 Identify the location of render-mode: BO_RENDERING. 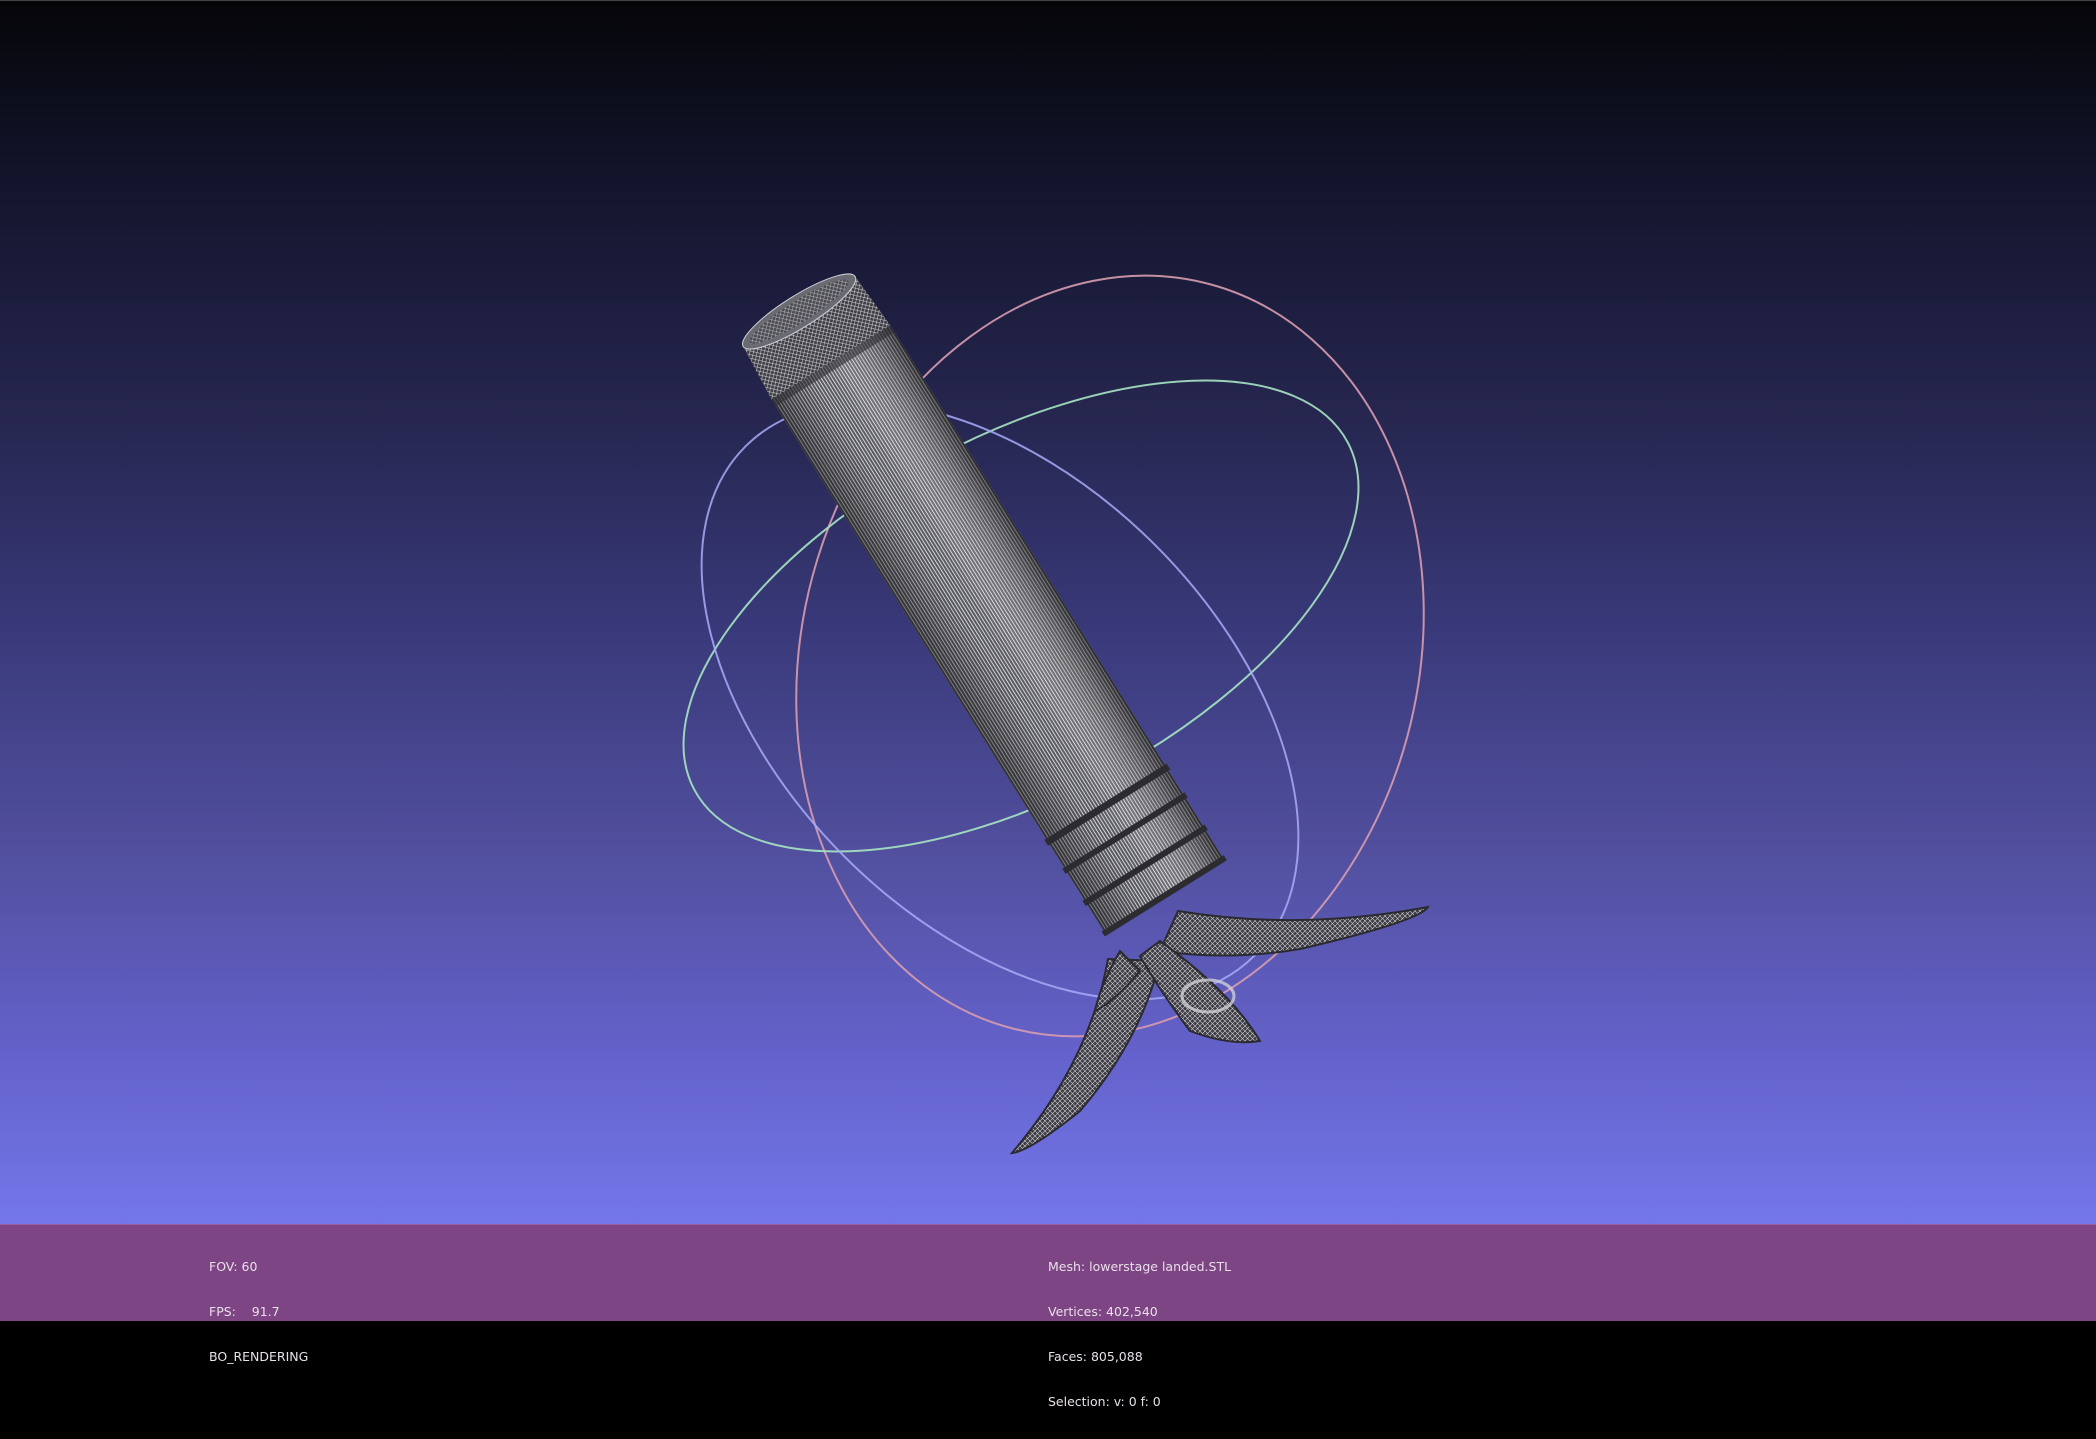
(259, 1356).